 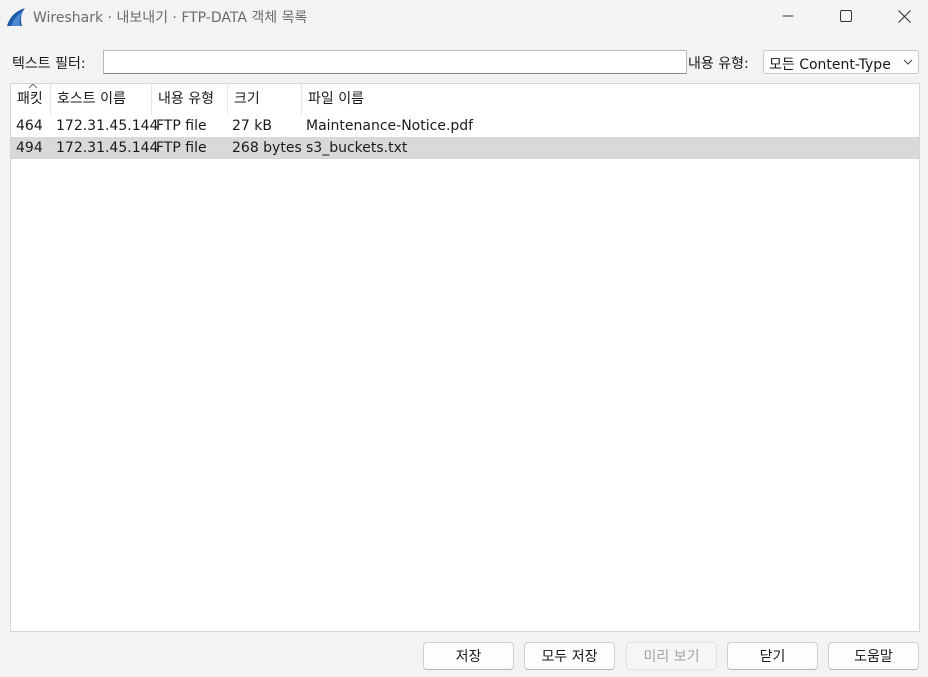 I want to click on wireshark-fin-icon, so click(x=16, y=17).